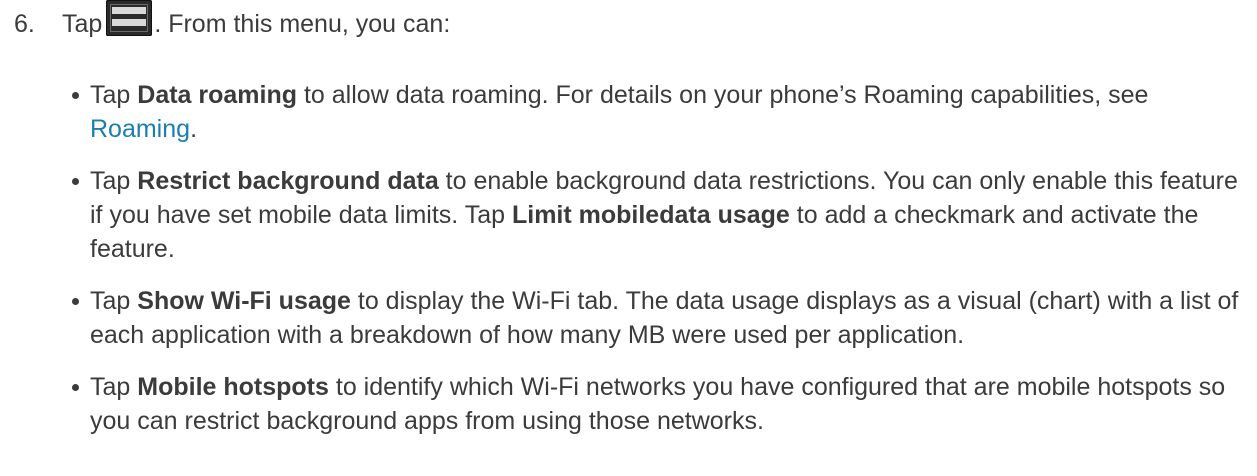 The image size is (1257, 476). What do you see at coordinates (233, 387) in the screenshot?
I see `mobile-hotspots-term: Mobile hotspots` at bounding box center [233, 387].